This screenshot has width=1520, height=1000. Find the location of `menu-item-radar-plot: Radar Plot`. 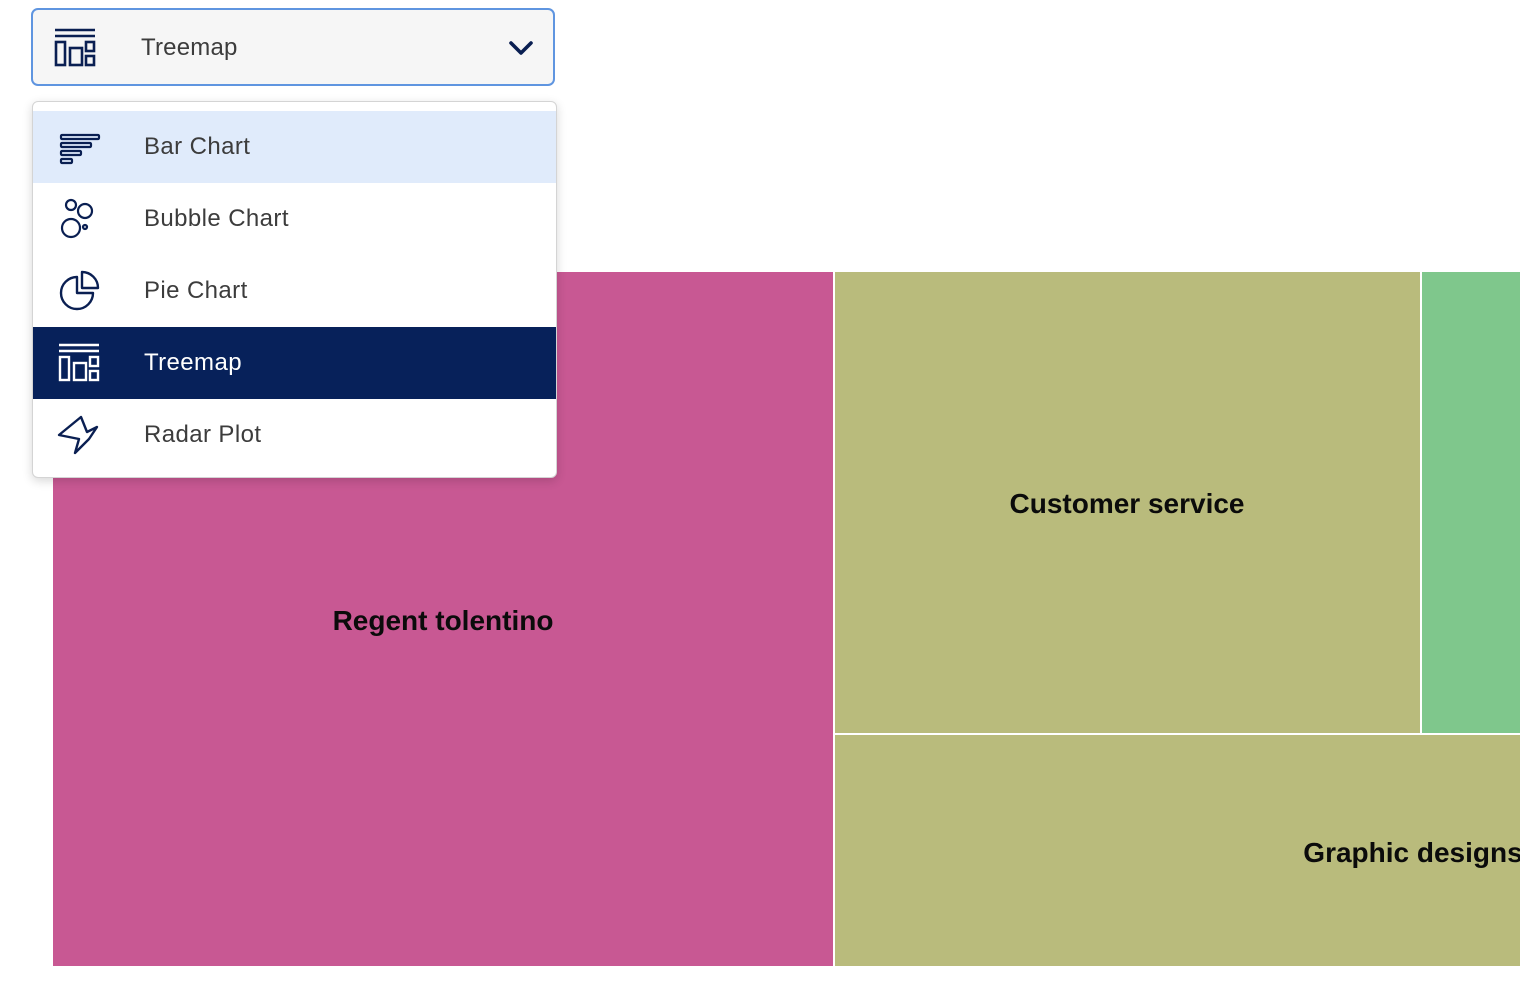

menu-item-radar-plot: Radar Plot is located at coordinates (294, 435).